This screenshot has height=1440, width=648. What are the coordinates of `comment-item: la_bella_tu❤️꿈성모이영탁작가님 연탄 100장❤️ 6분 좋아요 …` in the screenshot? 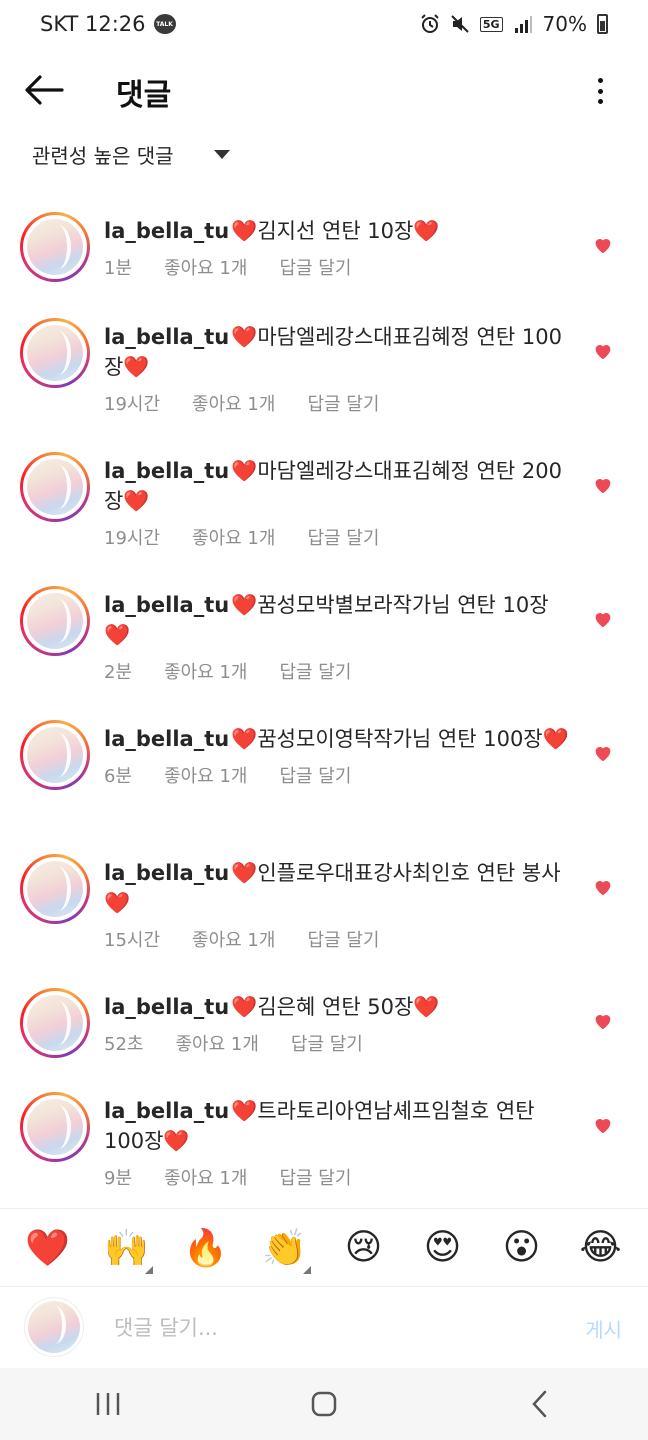 It's located at (324, 780).